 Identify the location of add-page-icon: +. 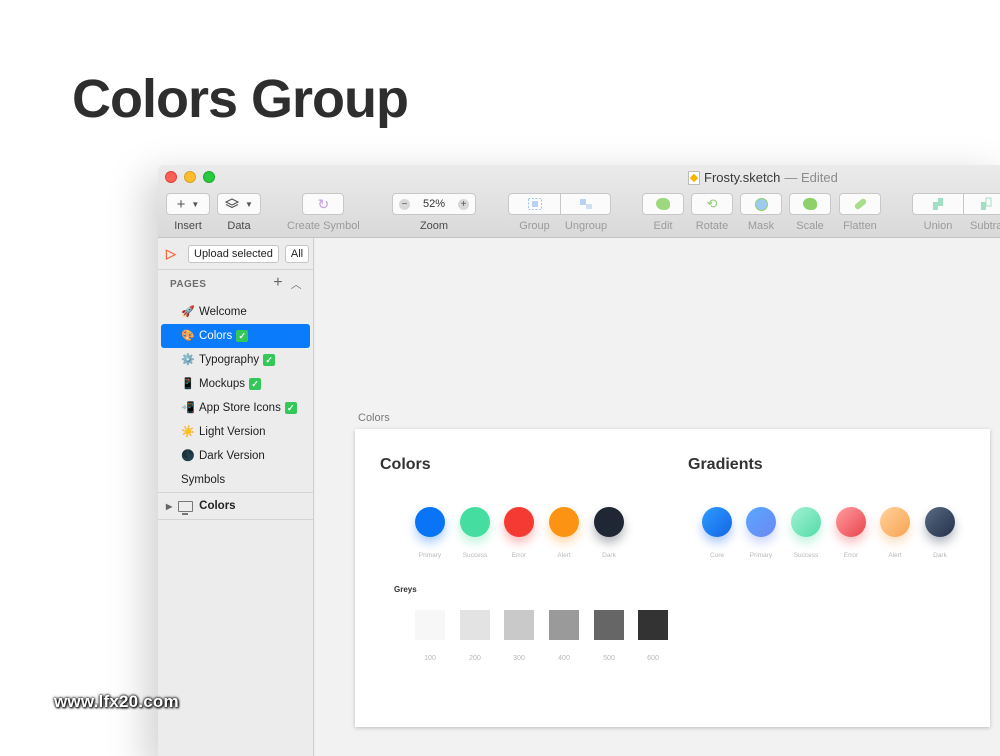
(278, 283).